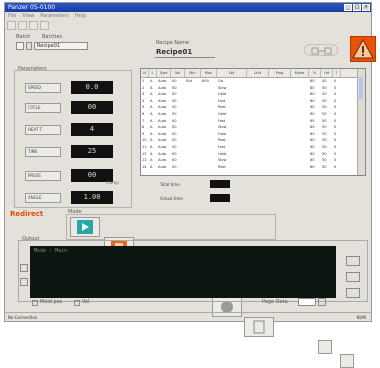  I want to click on actual-time-value, so click(220, 198).